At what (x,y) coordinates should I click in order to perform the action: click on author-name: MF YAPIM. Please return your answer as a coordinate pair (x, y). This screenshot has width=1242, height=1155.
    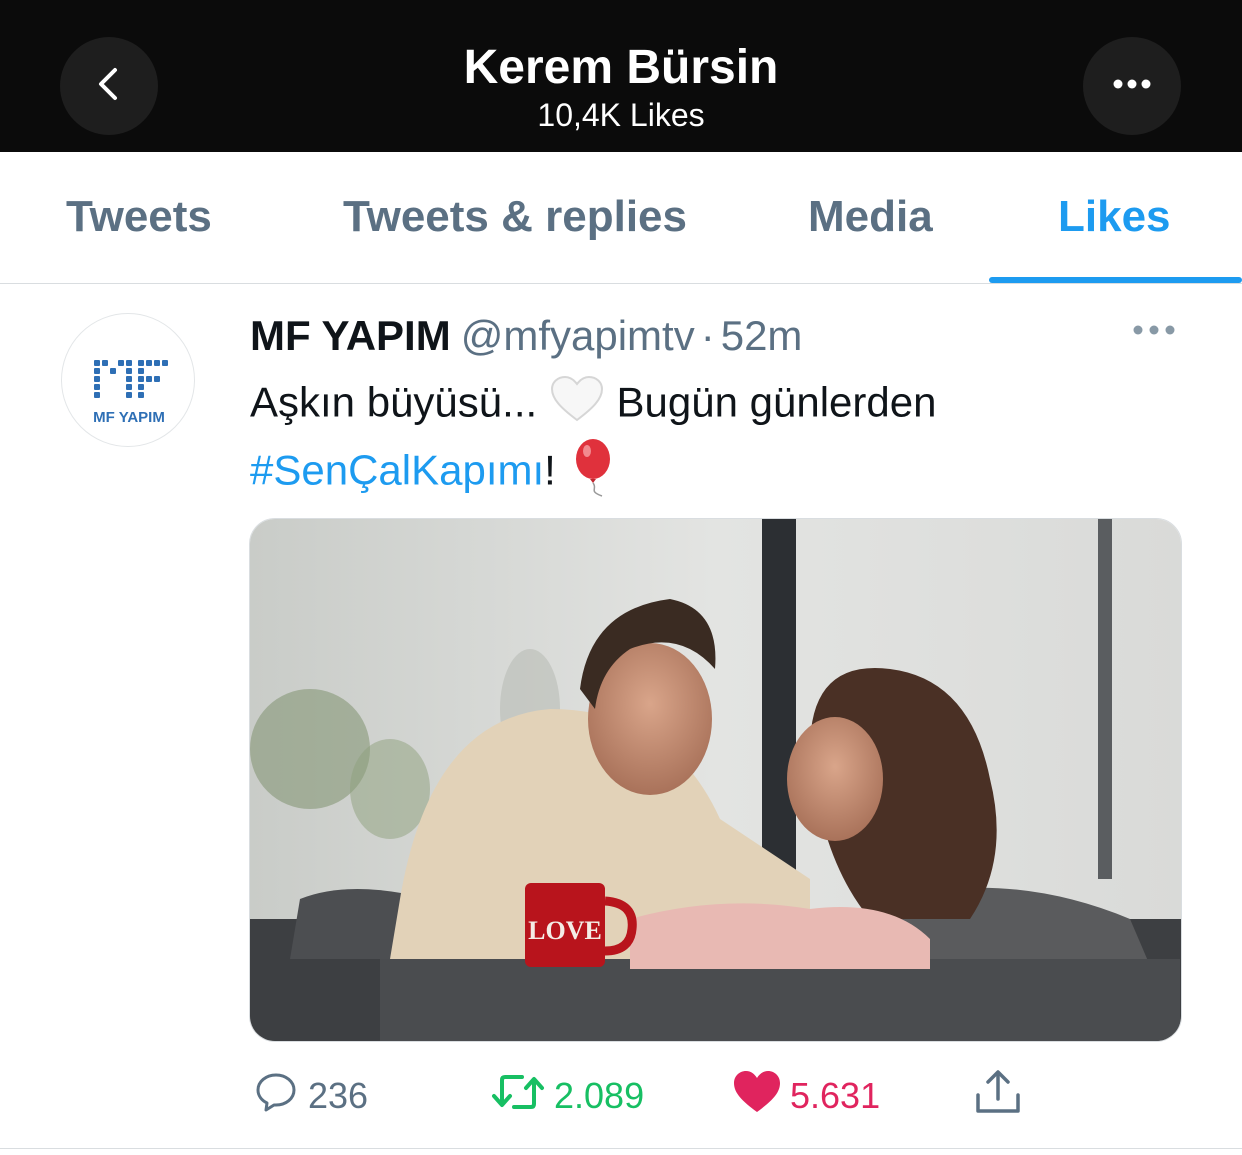
    Looking at the image, I should click on (350, 335).